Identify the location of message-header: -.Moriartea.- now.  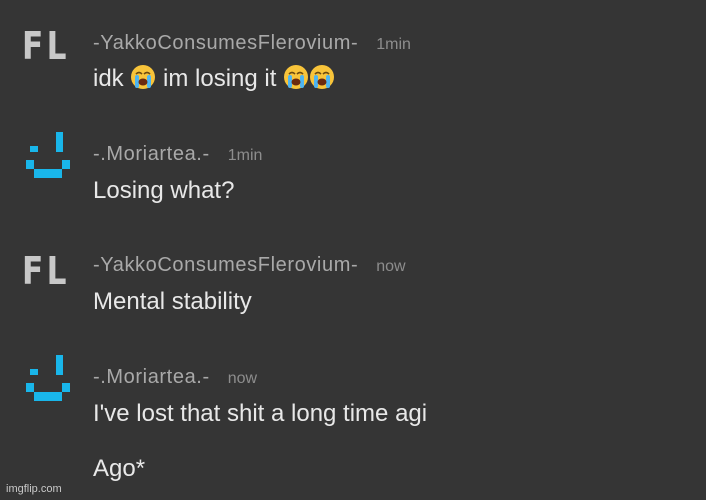
(175, 377).